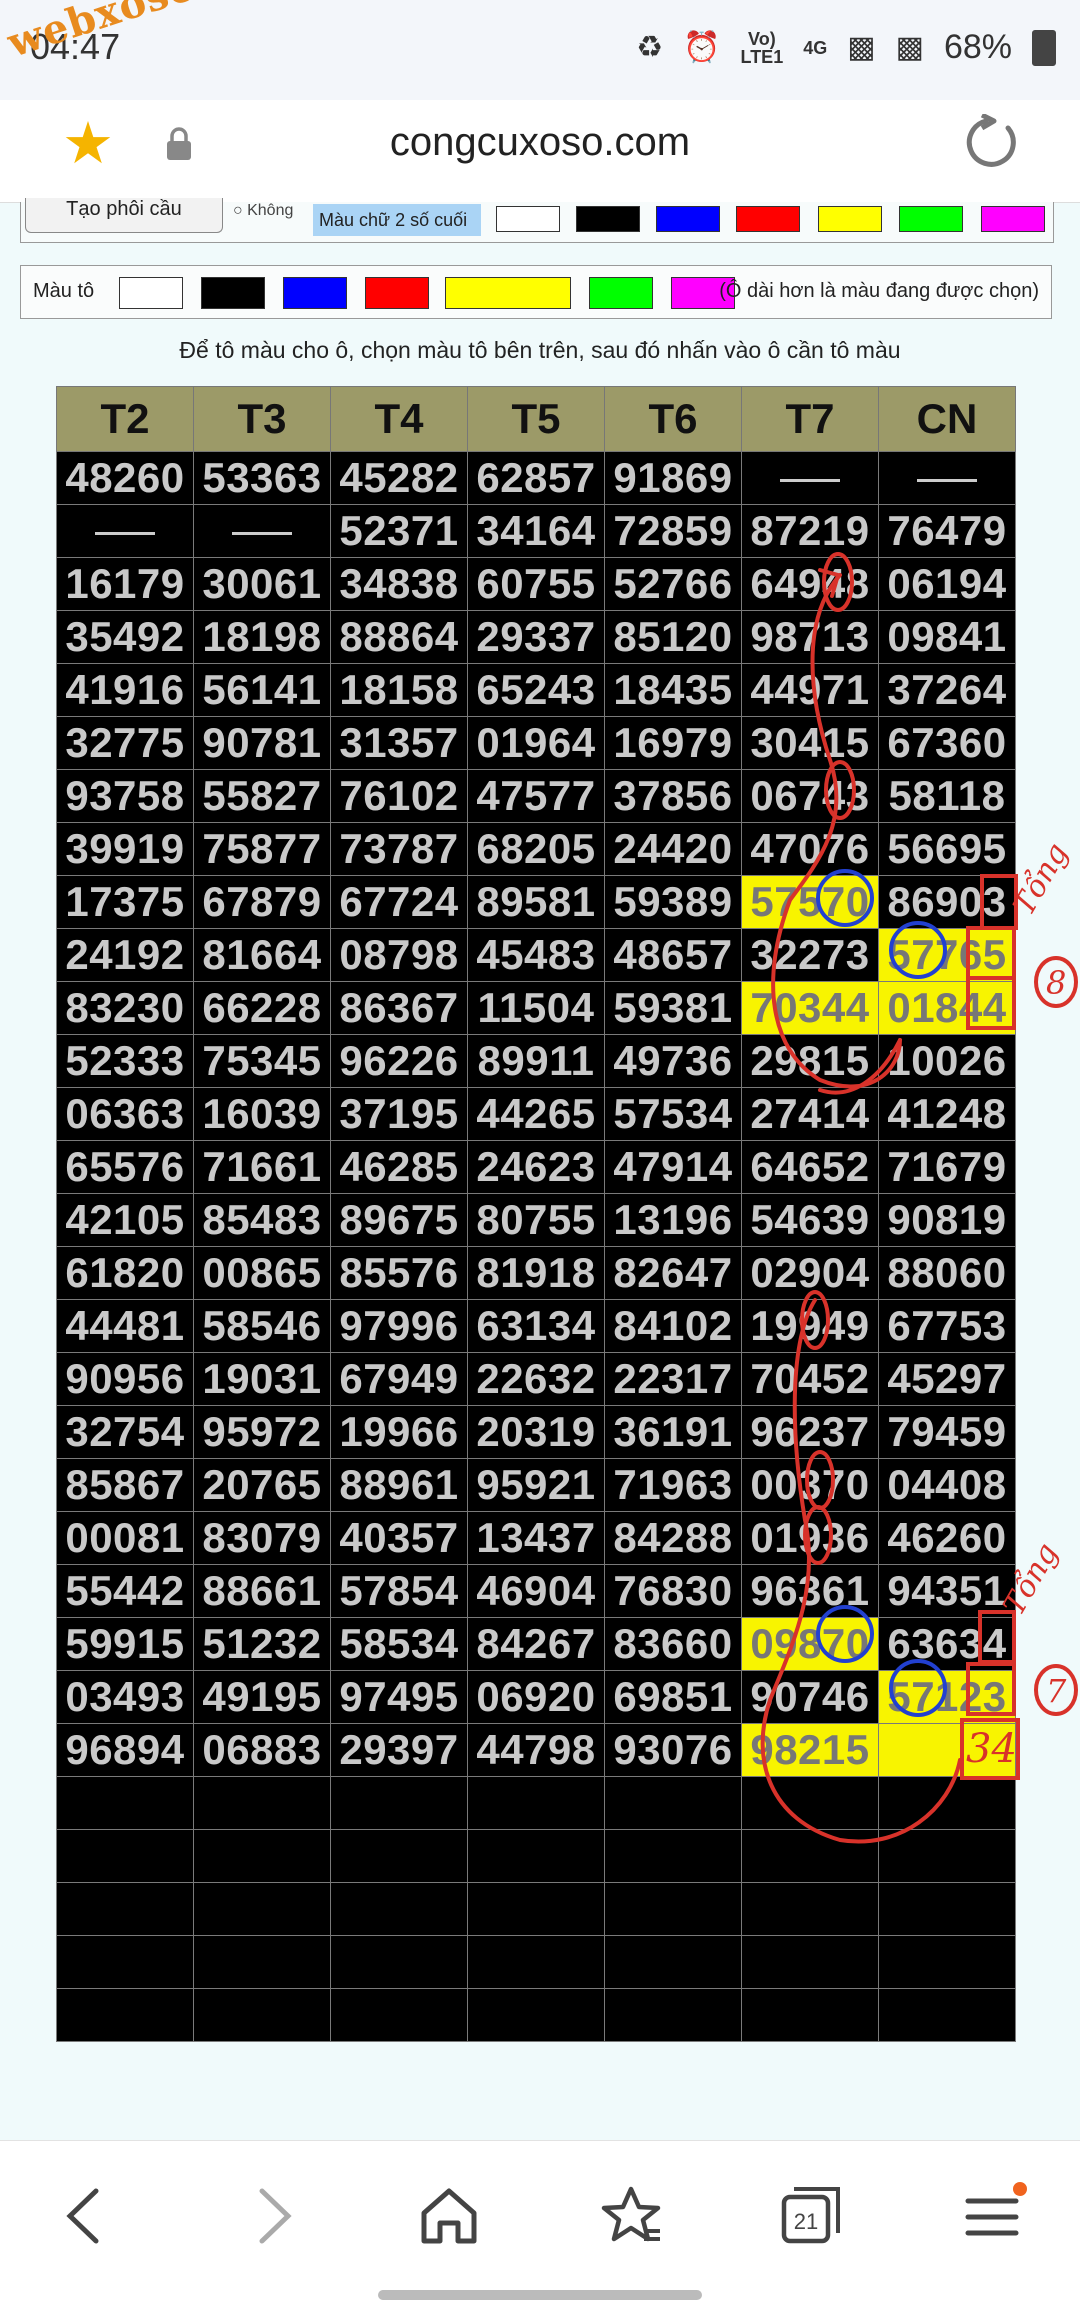 The image size is (1080, 2317). What do you see at coordinates (621, 293) in the screenshot?
I see `fill-swatch-green` at bounding box center [621, 293].